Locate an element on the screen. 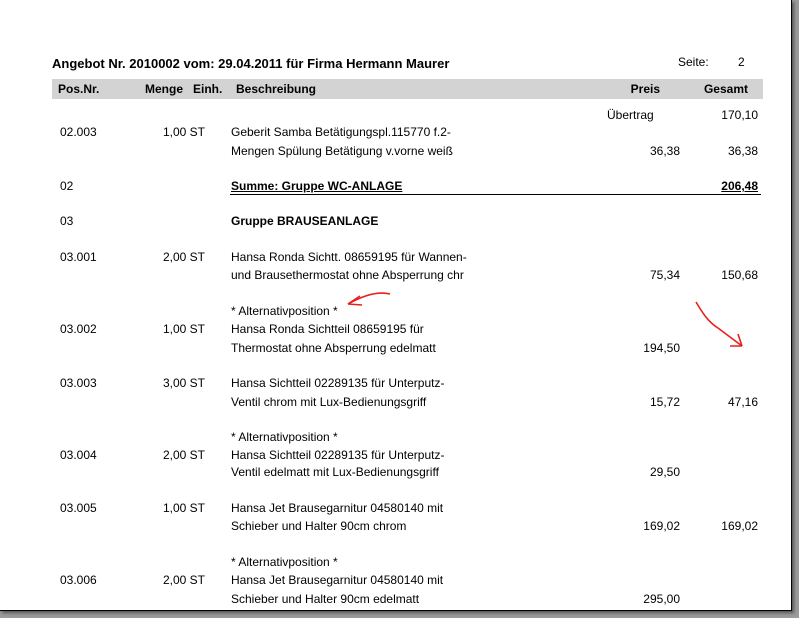 This screenshot has height=618, width=799. column-header-preis: Preis is located at coordinates (645, 89).